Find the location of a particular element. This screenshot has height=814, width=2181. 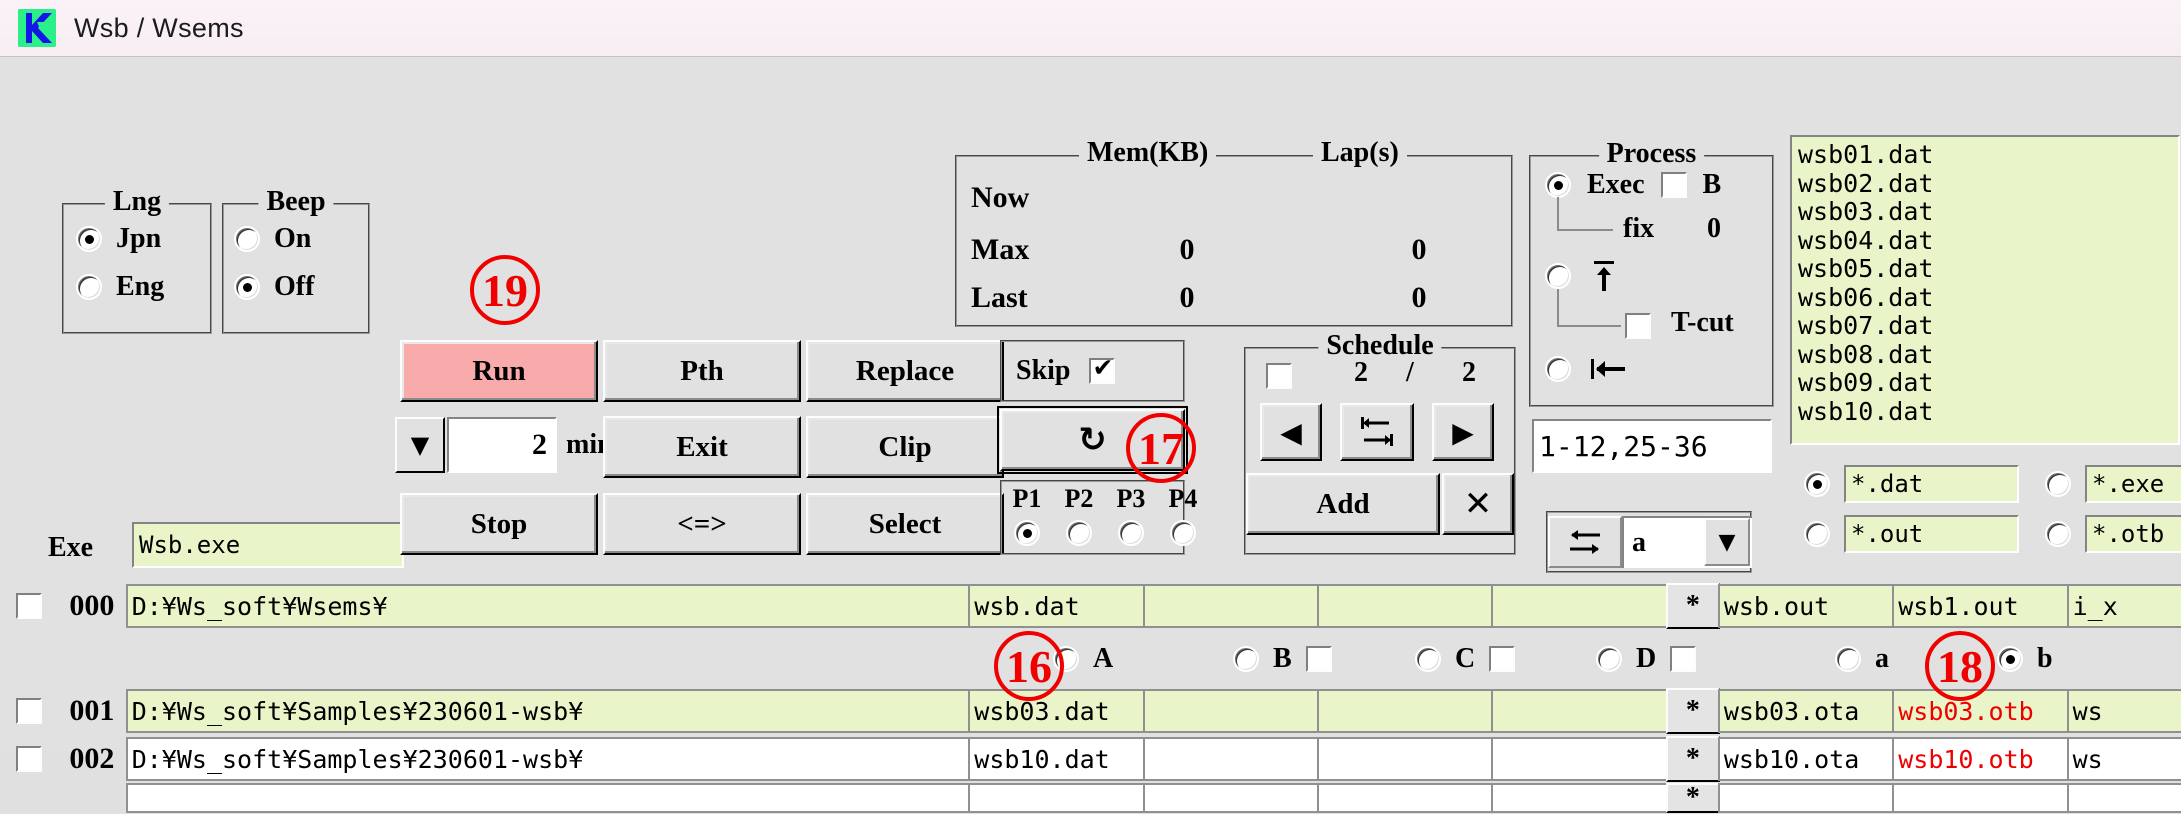

radio-eng is located at coordinates (89, 287).